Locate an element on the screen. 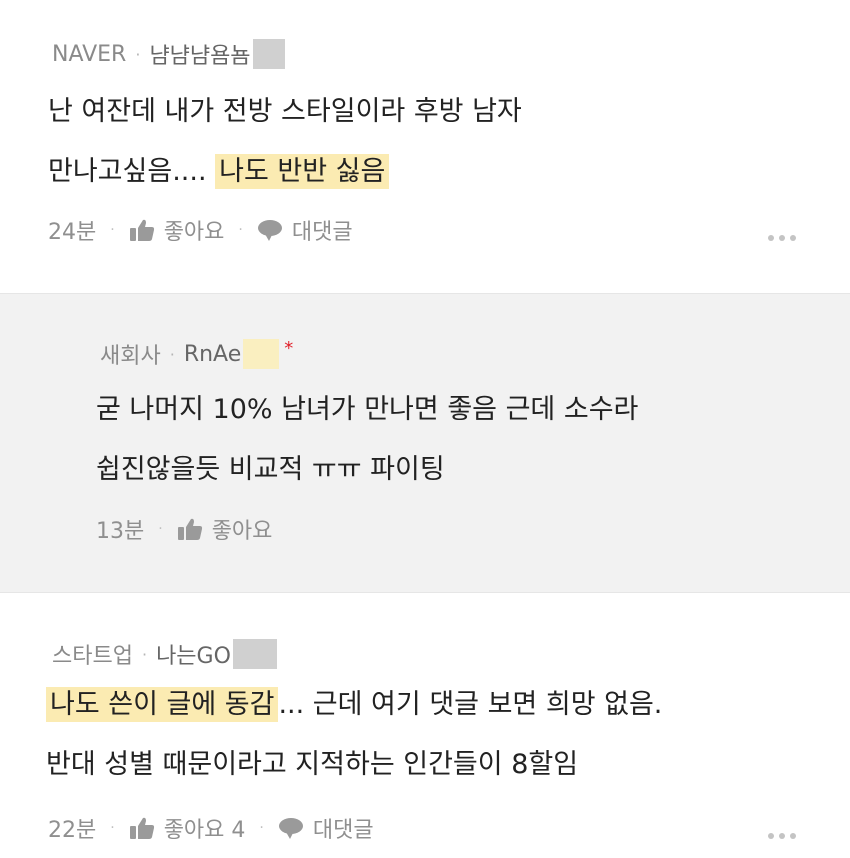 The width and height of the screenshot is (850, 858). comment-line: 나도 쓴이 글에 동감... 근데 여기 댓글 보면 희망 없음. is located at coordinates (354, 705).